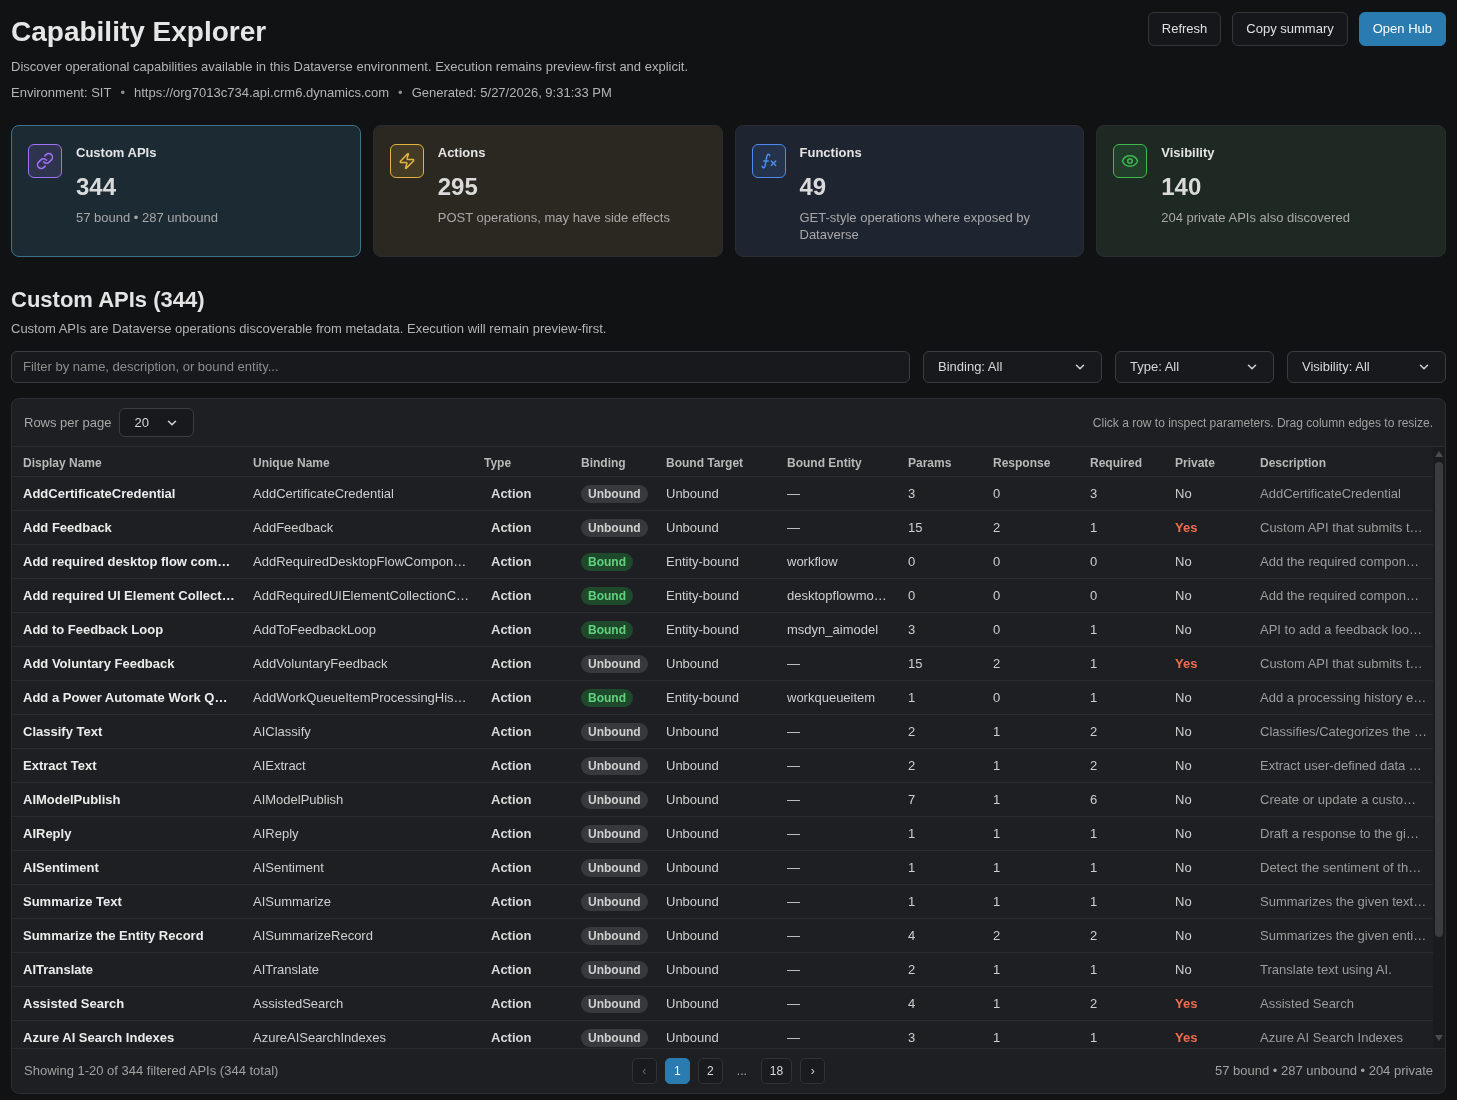 This screenshot has height=1100, width=1457. I want to click on table-cell: Add Feedback, so click(67, 527).